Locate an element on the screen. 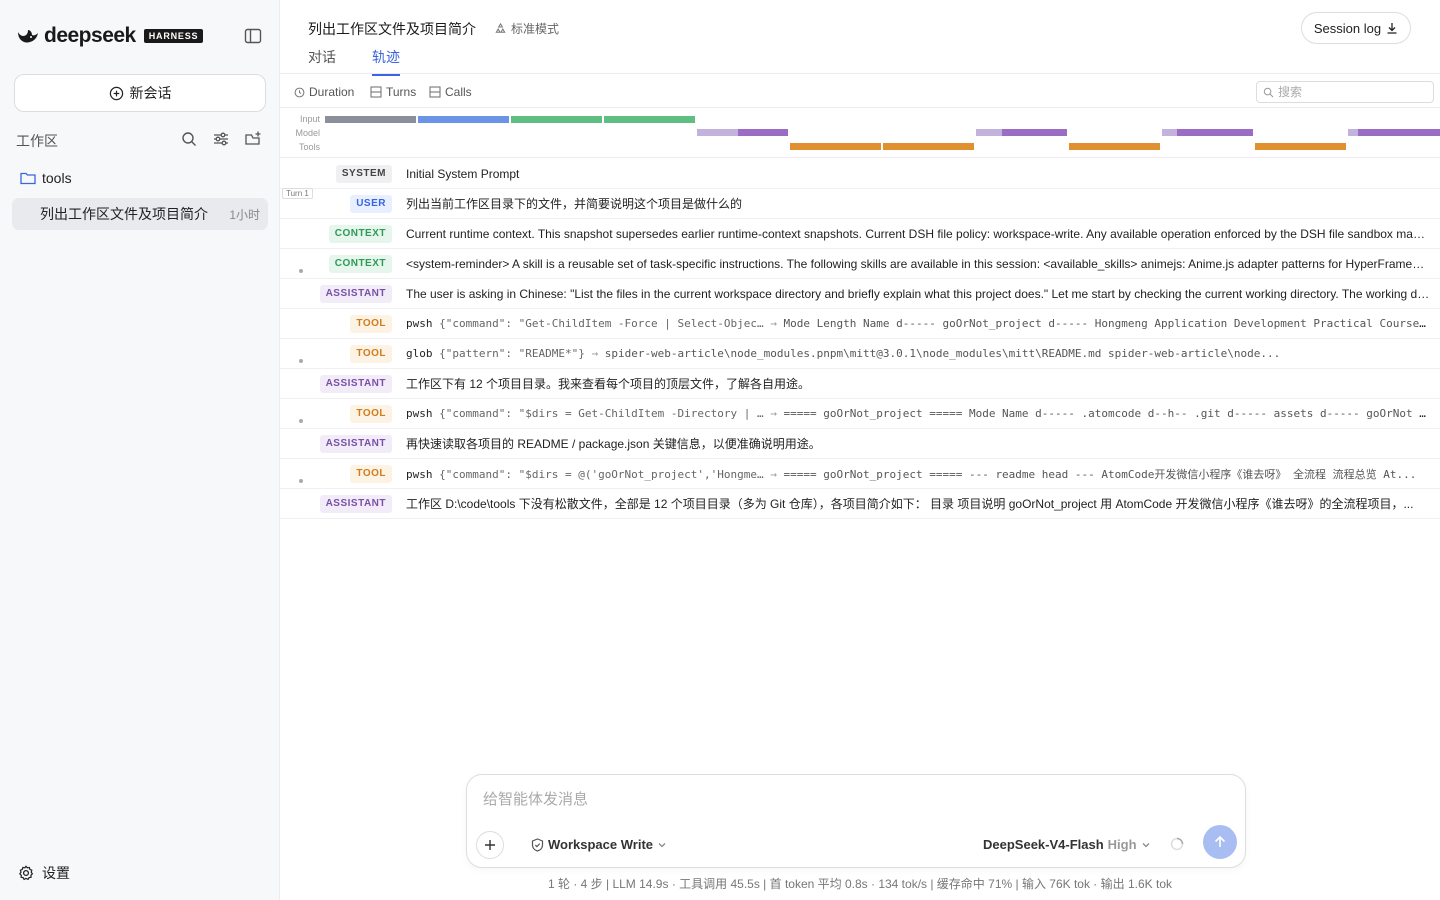 The height and width of the screenshot is (900, 1440). settings-button: 设置 is located at coordinates (44, 873).